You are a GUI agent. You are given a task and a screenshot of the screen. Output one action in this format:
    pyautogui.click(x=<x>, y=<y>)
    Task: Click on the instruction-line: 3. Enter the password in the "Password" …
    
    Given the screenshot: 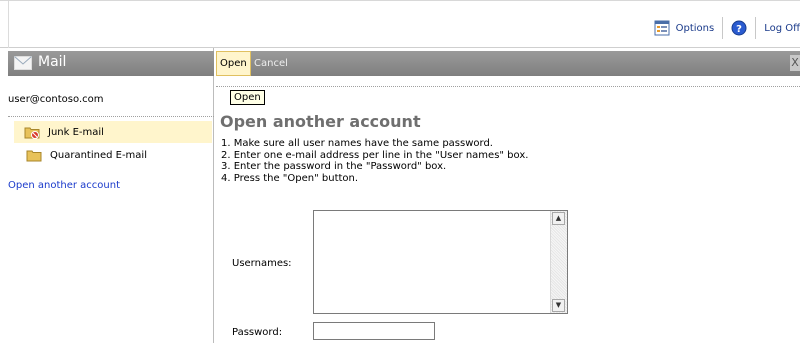 What is the action you would take?
    pyautogui.click(x=334, y=166)
    